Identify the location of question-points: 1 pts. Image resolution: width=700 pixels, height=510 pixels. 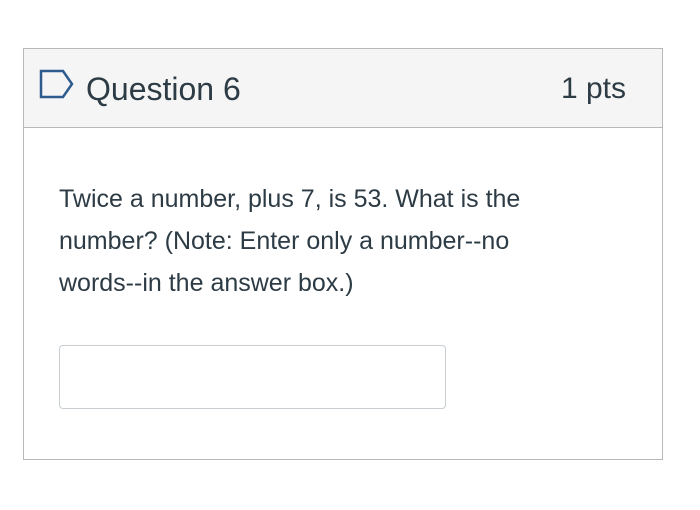
(593, 88).